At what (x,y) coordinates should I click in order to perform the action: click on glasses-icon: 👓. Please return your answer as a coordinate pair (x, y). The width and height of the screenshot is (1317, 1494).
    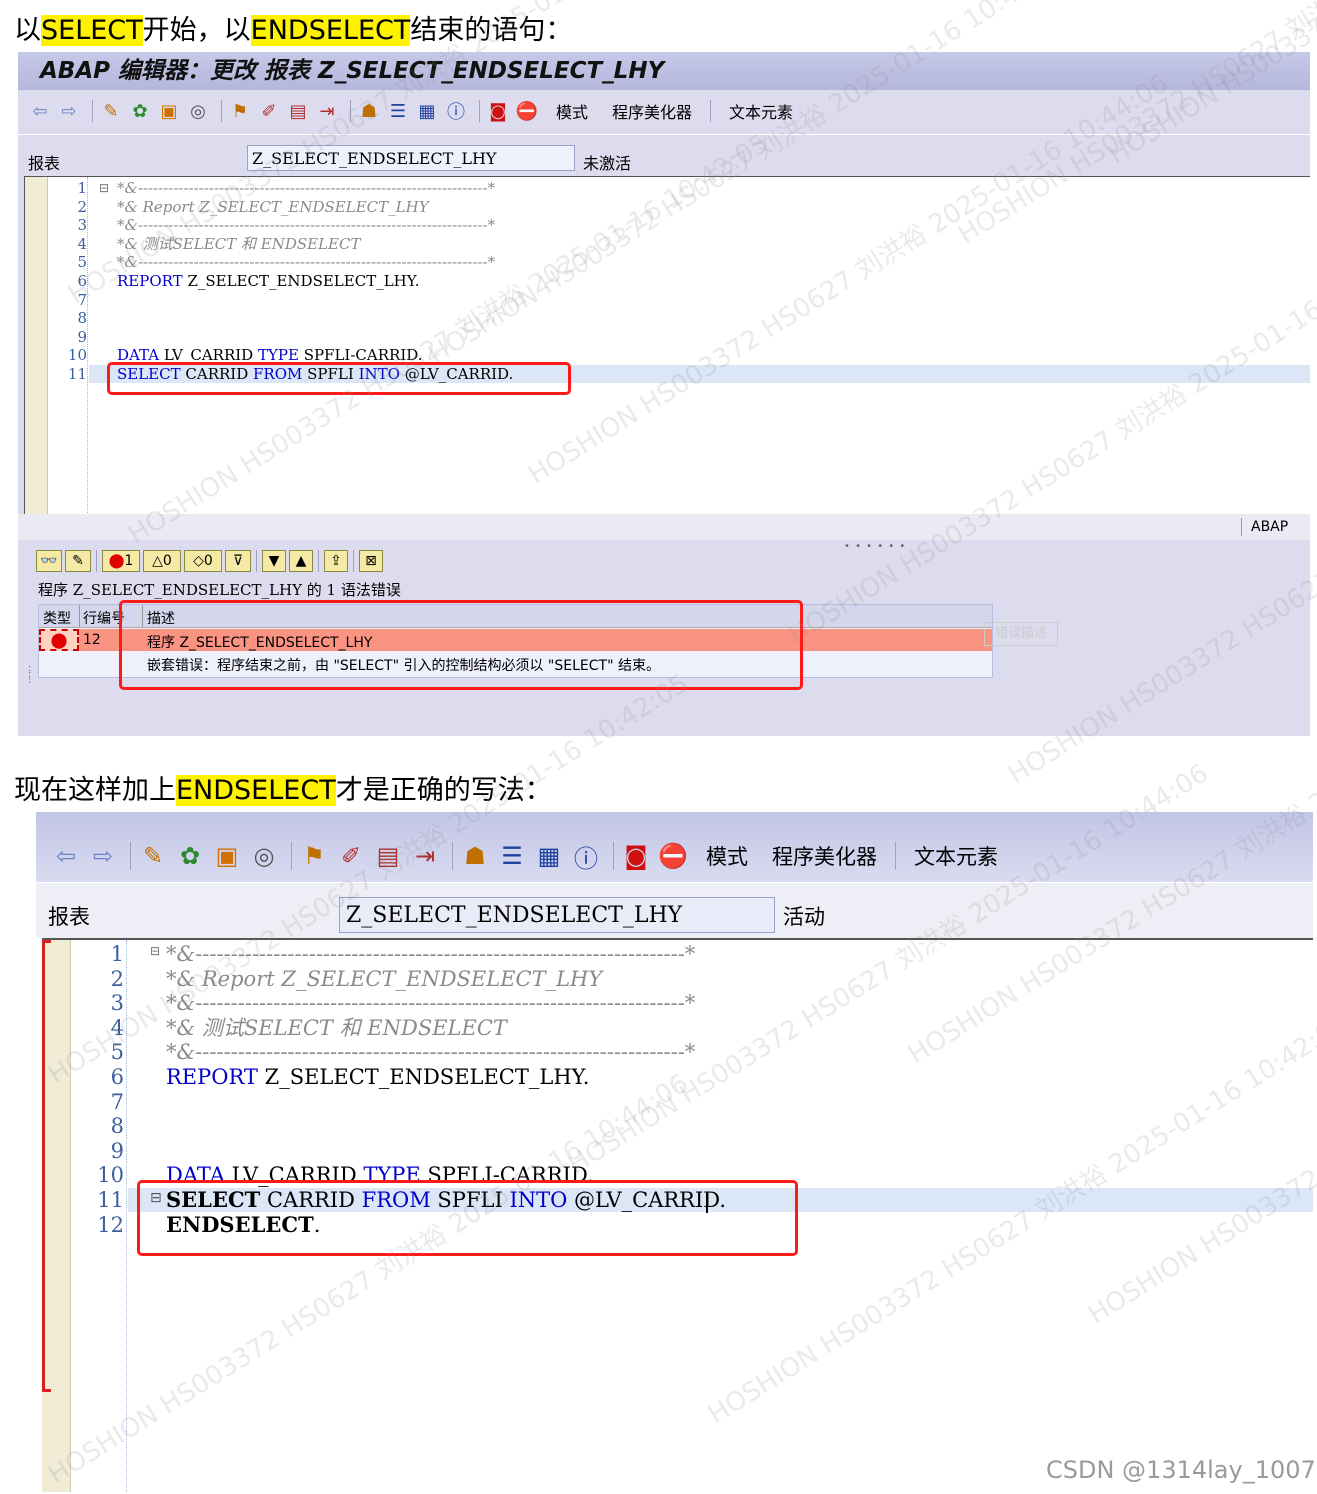
    Looking at the image, I should click on (49, 561).